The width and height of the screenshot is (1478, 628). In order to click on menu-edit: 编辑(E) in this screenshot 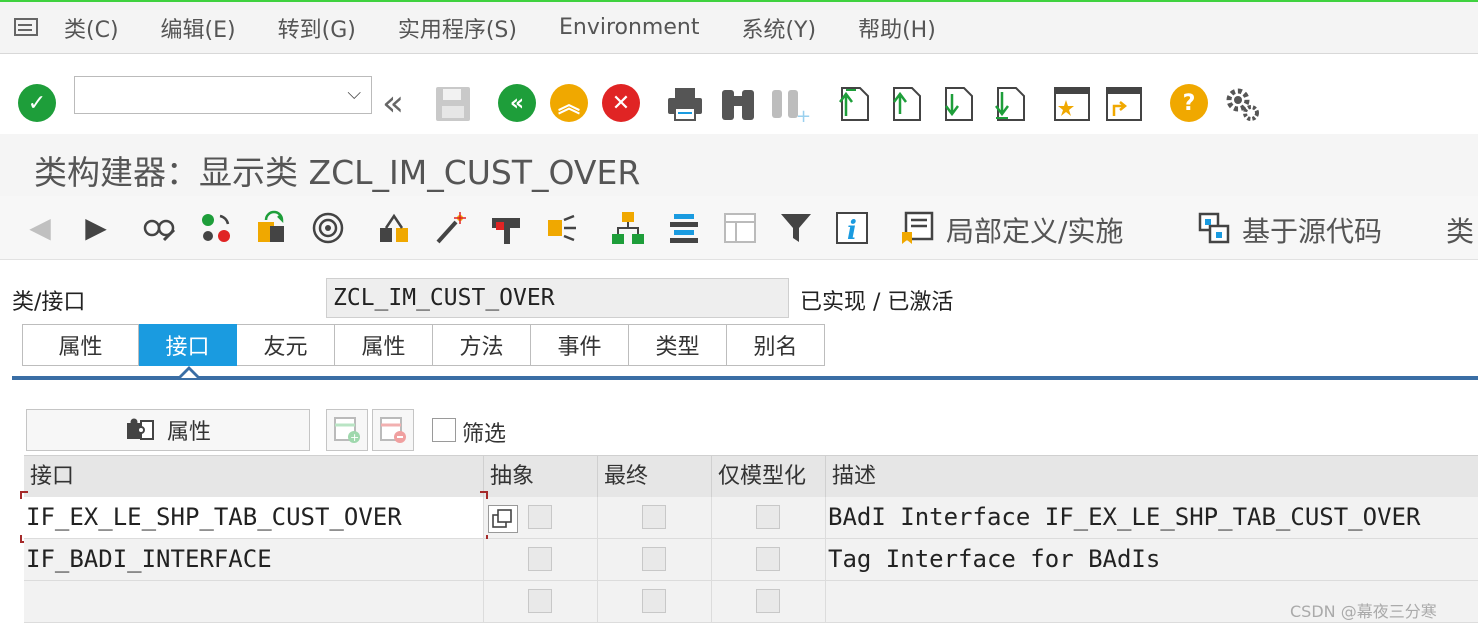, I will do `click(198, 28)`.